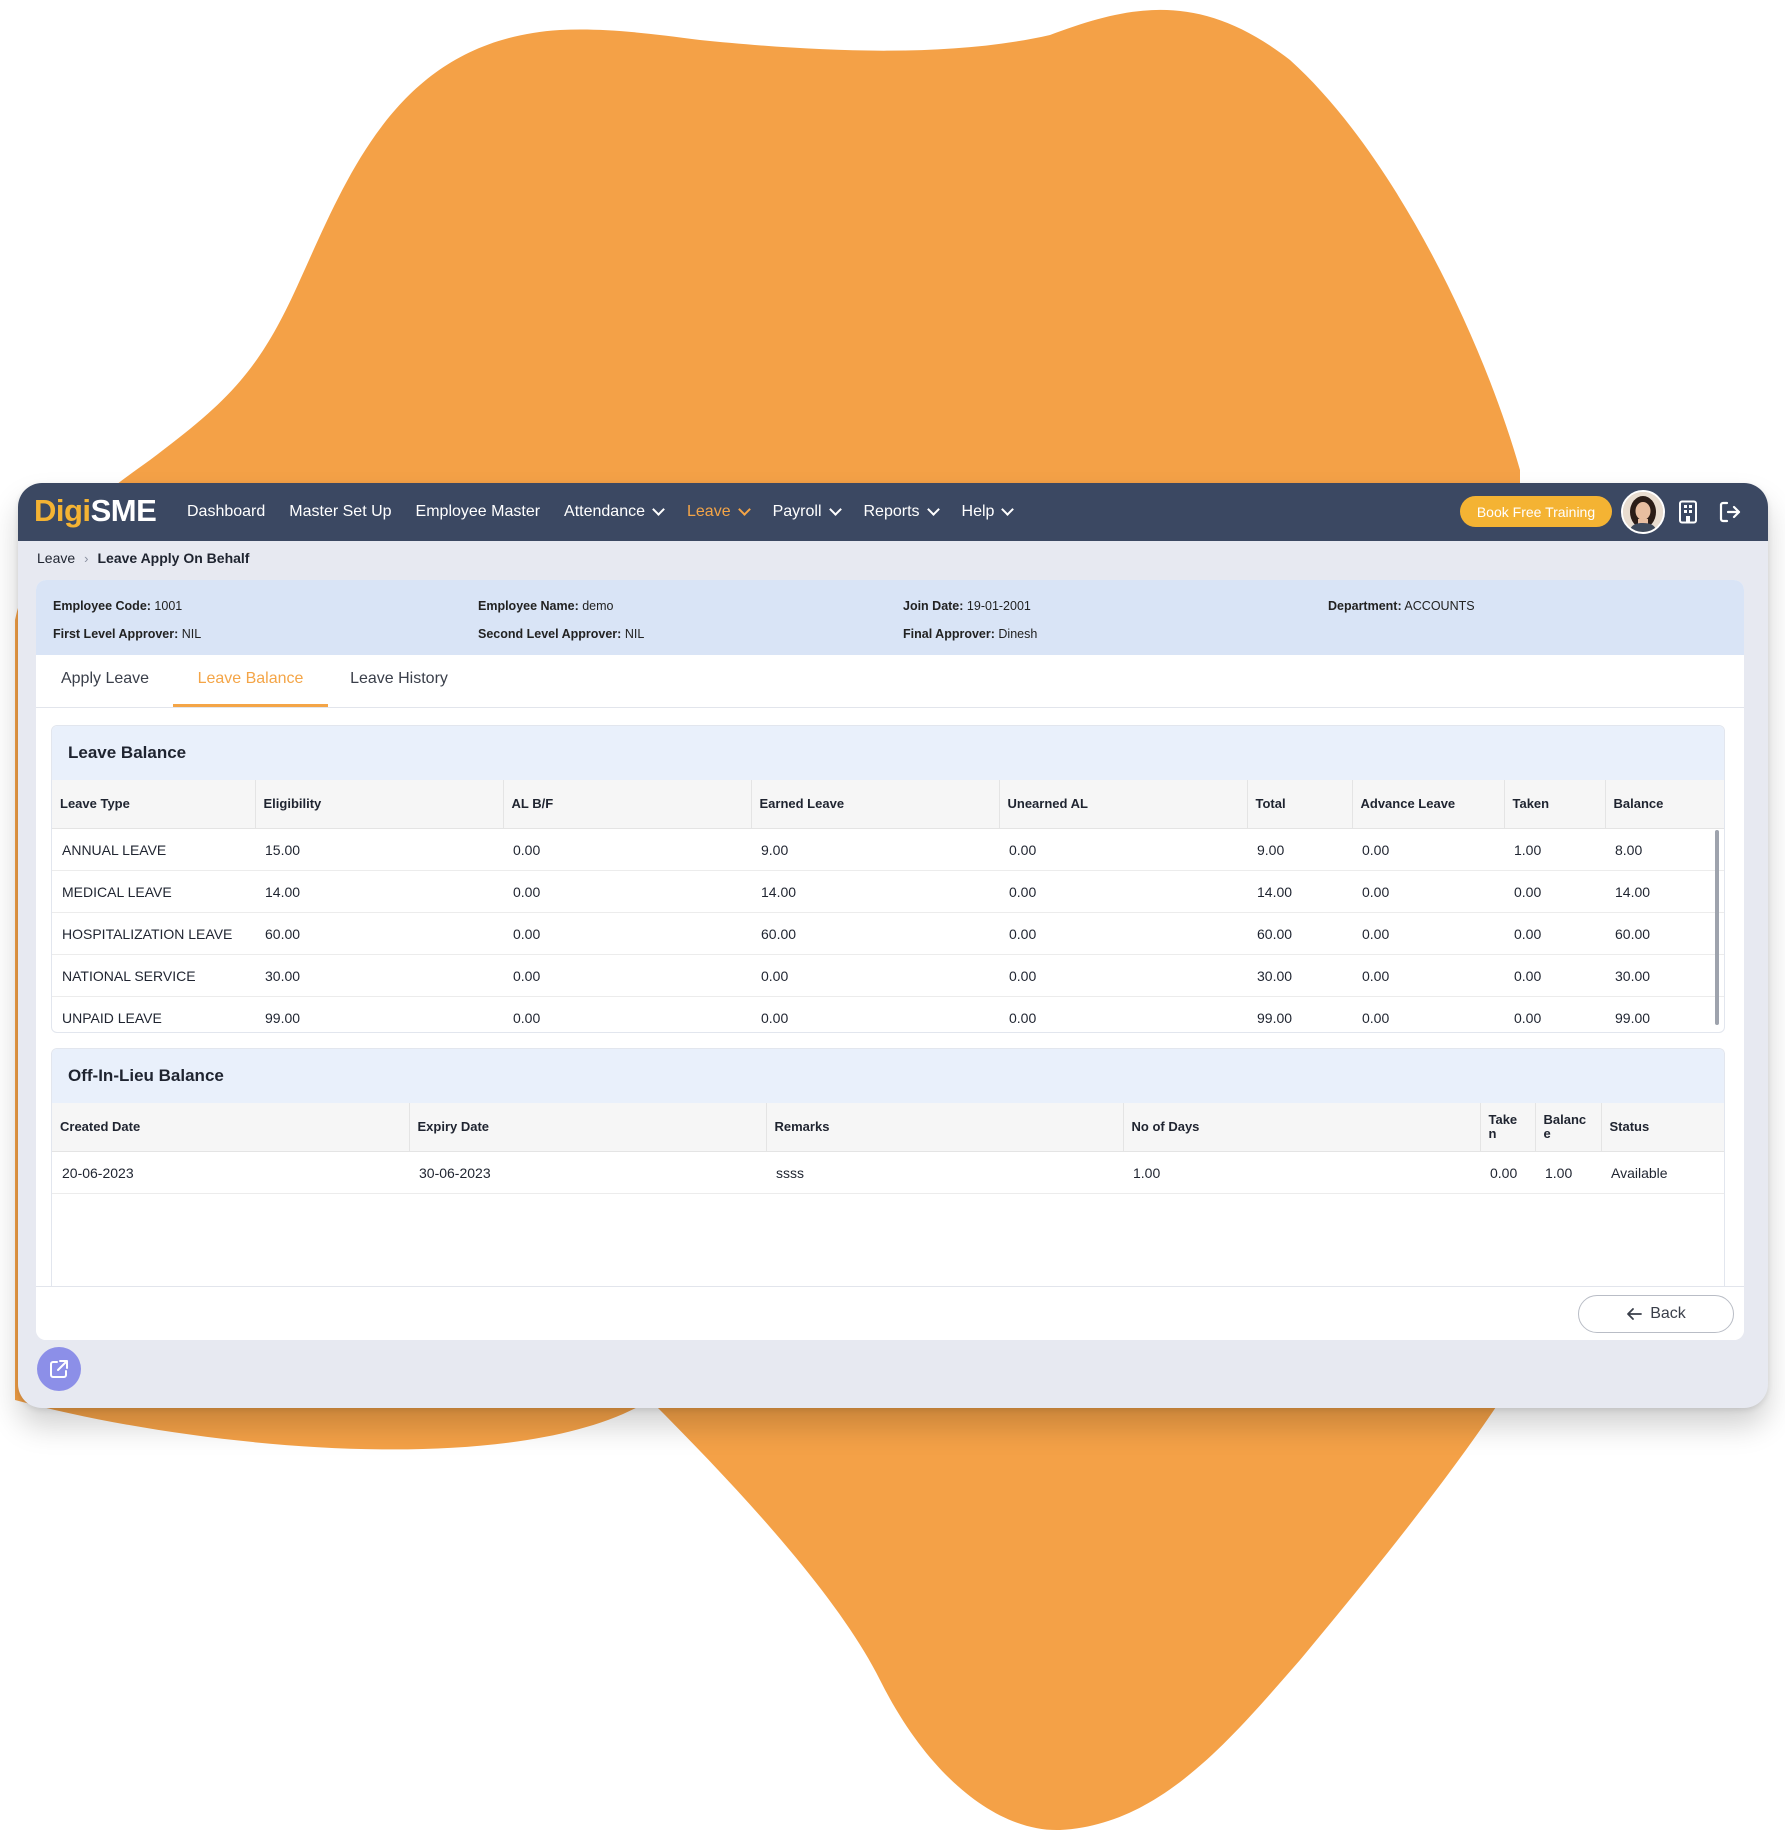  I want to click on user-avatar, so click(1643, 512).